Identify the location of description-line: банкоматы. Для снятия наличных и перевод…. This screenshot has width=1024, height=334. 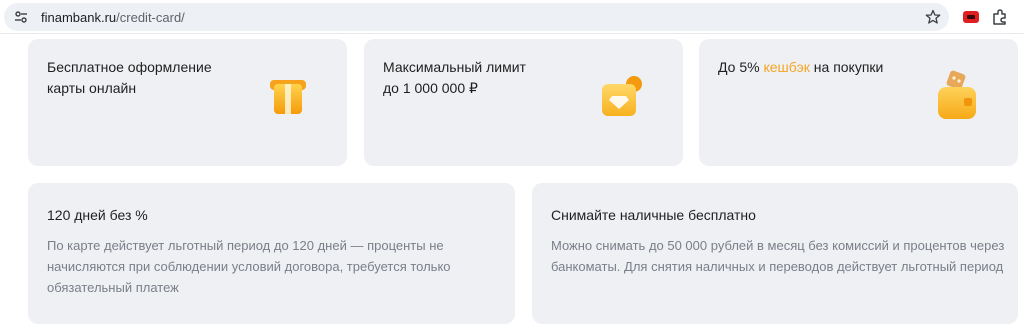
(777, 266).